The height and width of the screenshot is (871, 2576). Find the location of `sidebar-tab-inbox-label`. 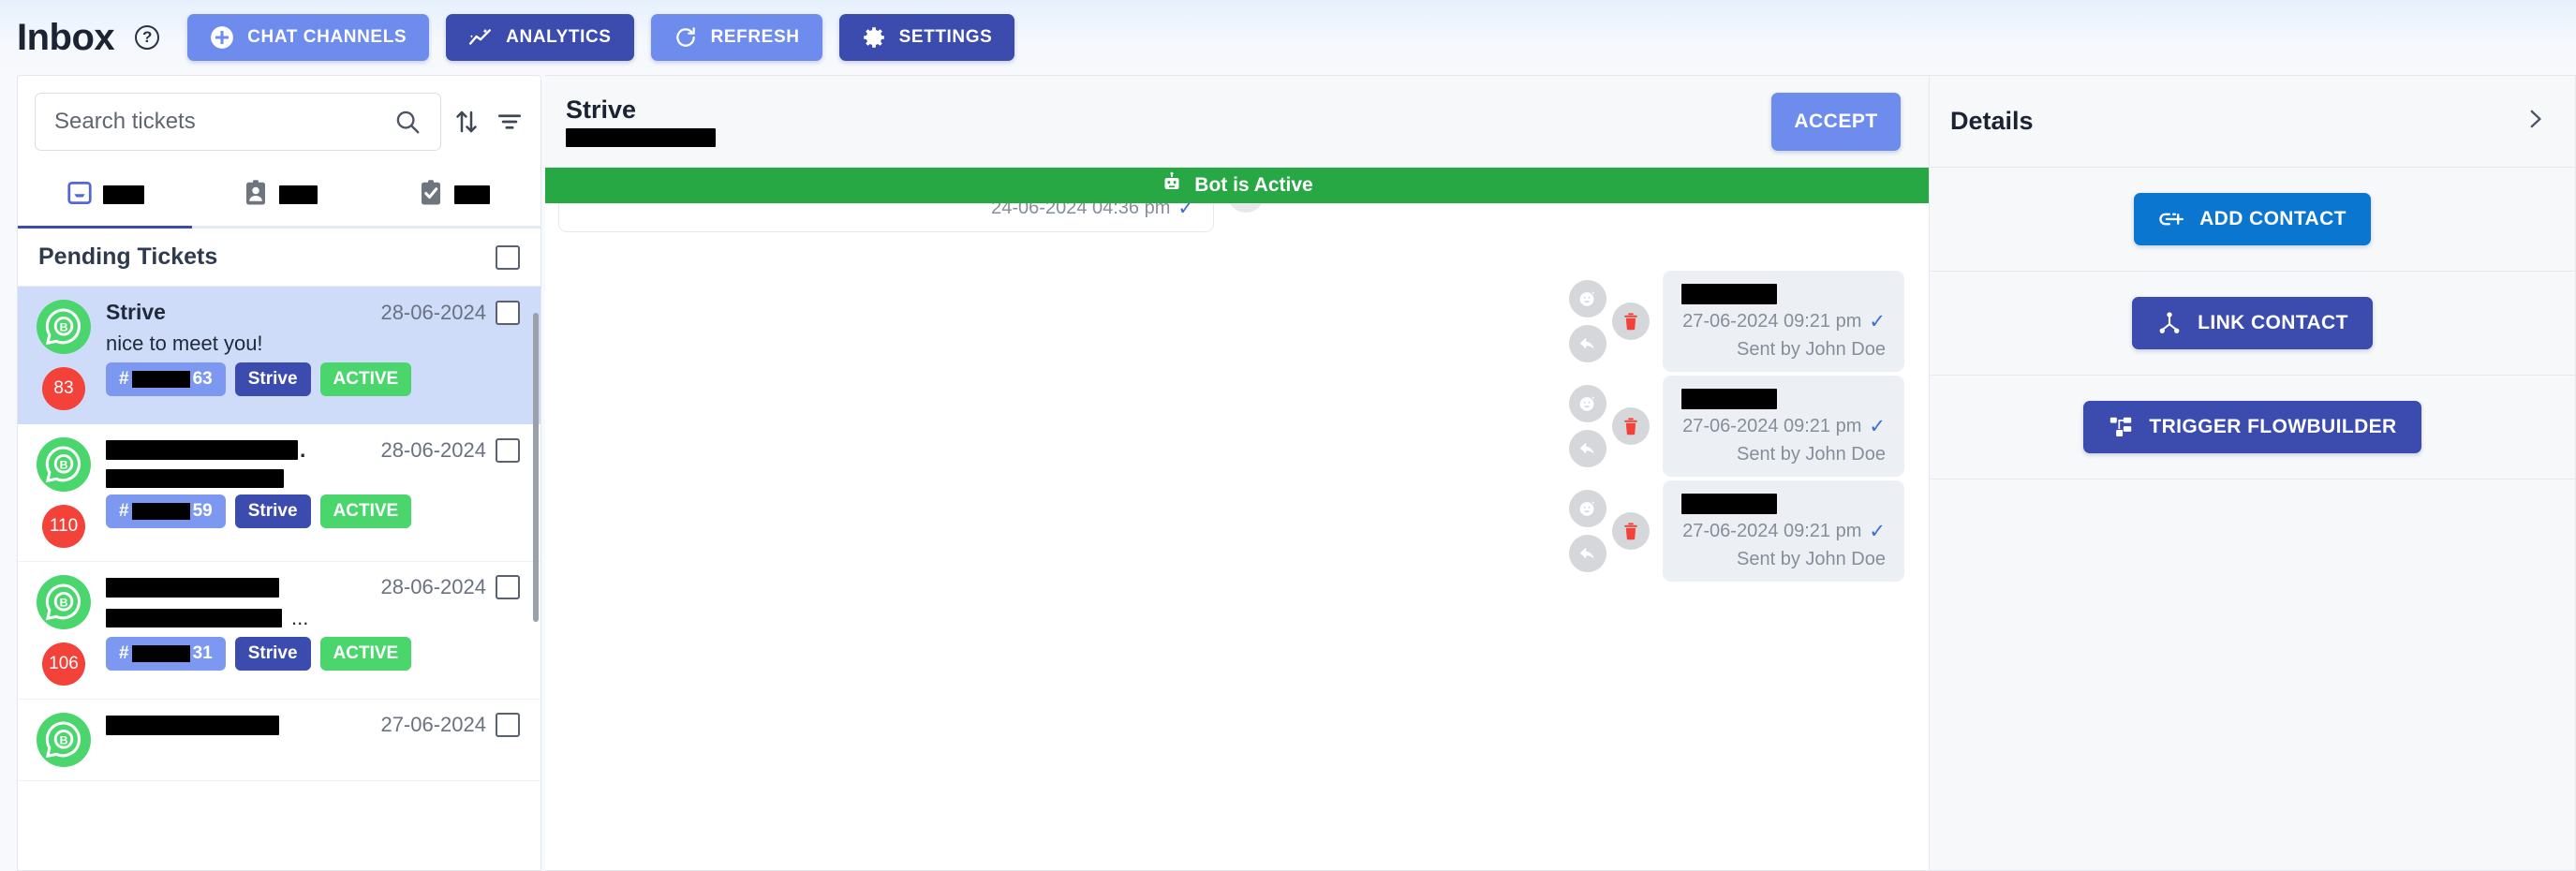

sidebar-tab-inbox-label is located at coordinates (123, 194).